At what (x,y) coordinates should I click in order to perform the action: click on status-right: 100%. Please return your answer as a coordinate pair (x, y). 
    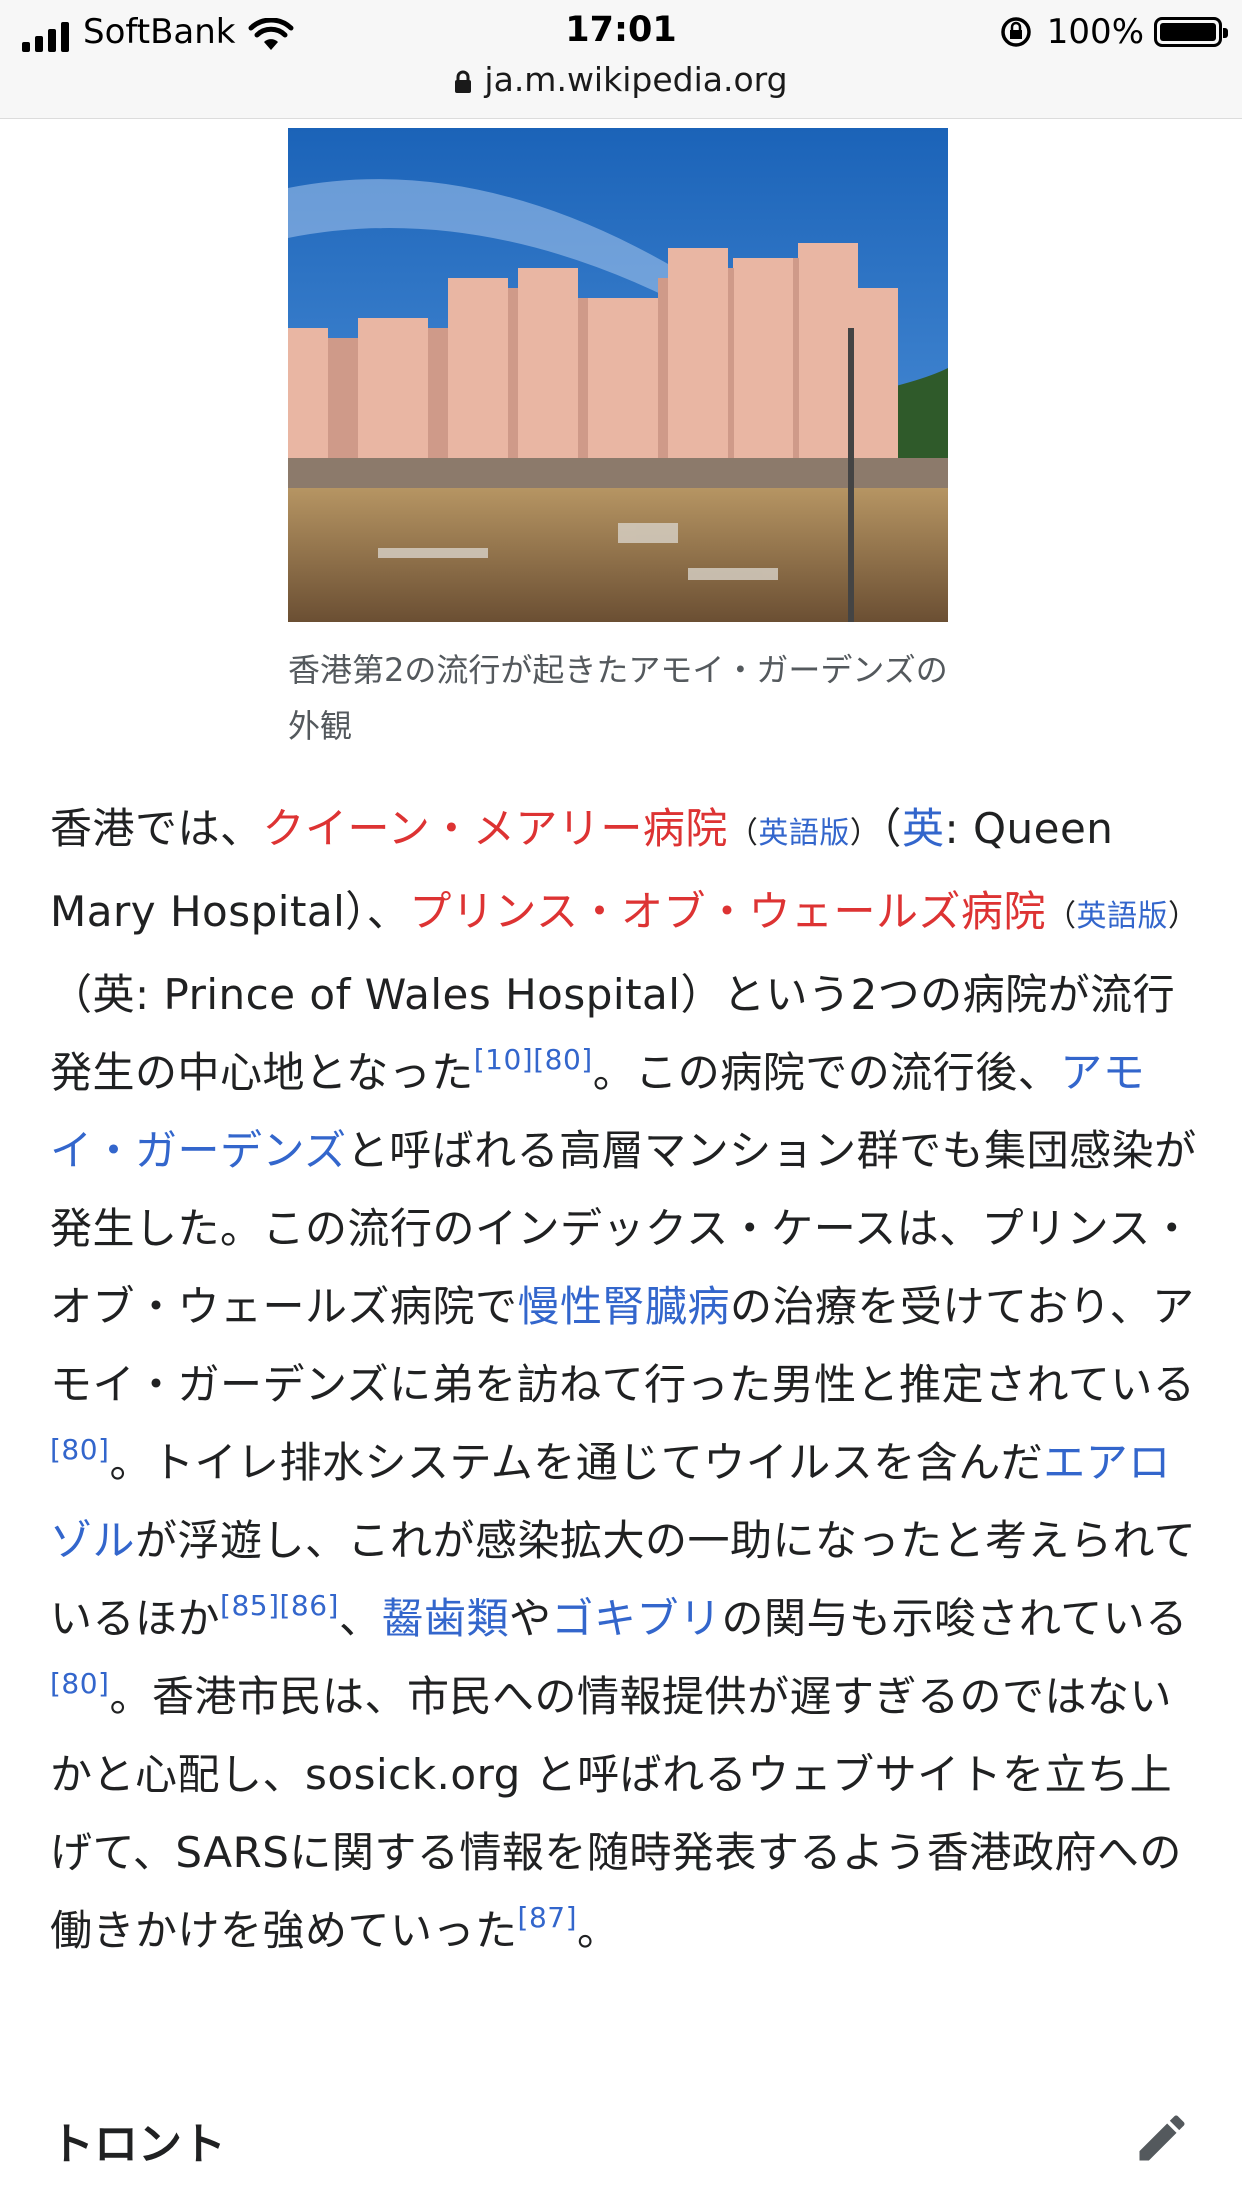
    Looking at the image, I should click on (1113, 32).